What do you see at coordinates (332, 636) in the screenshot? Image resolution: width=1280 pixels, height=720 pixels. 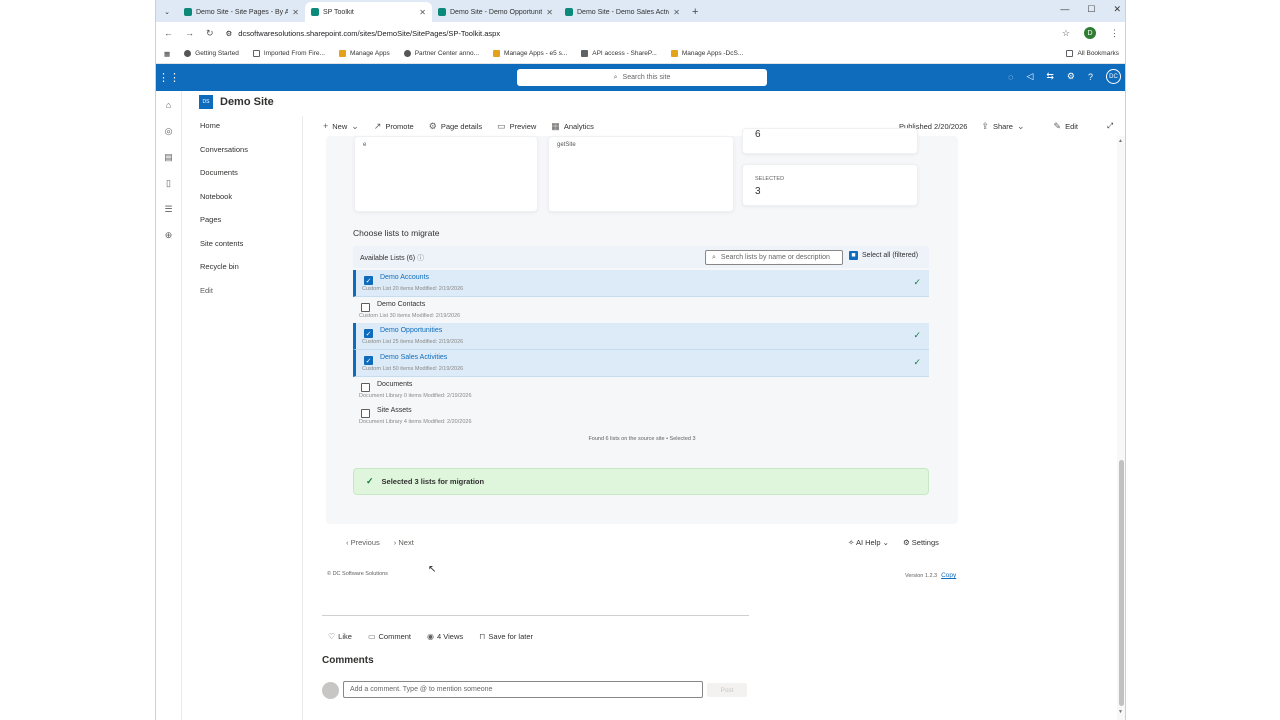 I see `thumbs-up-icon: ♡` at bounding box center [332, 636].